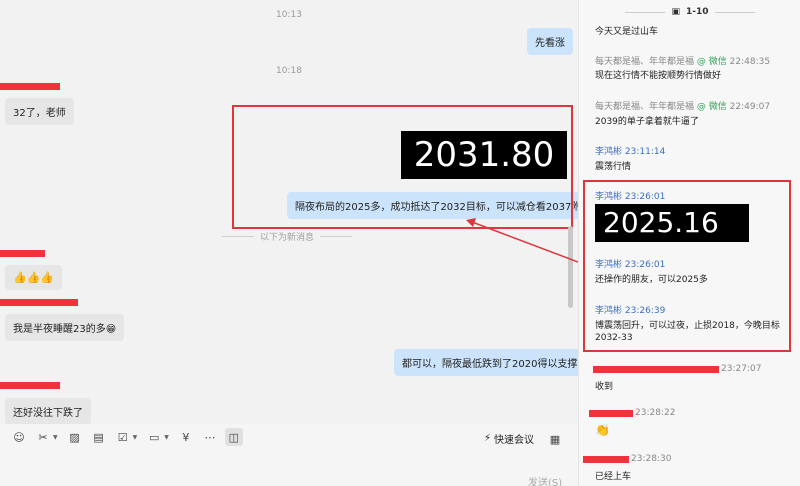  I want to click on quick-meeting-button: ⚡ 快速会议, so click(509, 438).